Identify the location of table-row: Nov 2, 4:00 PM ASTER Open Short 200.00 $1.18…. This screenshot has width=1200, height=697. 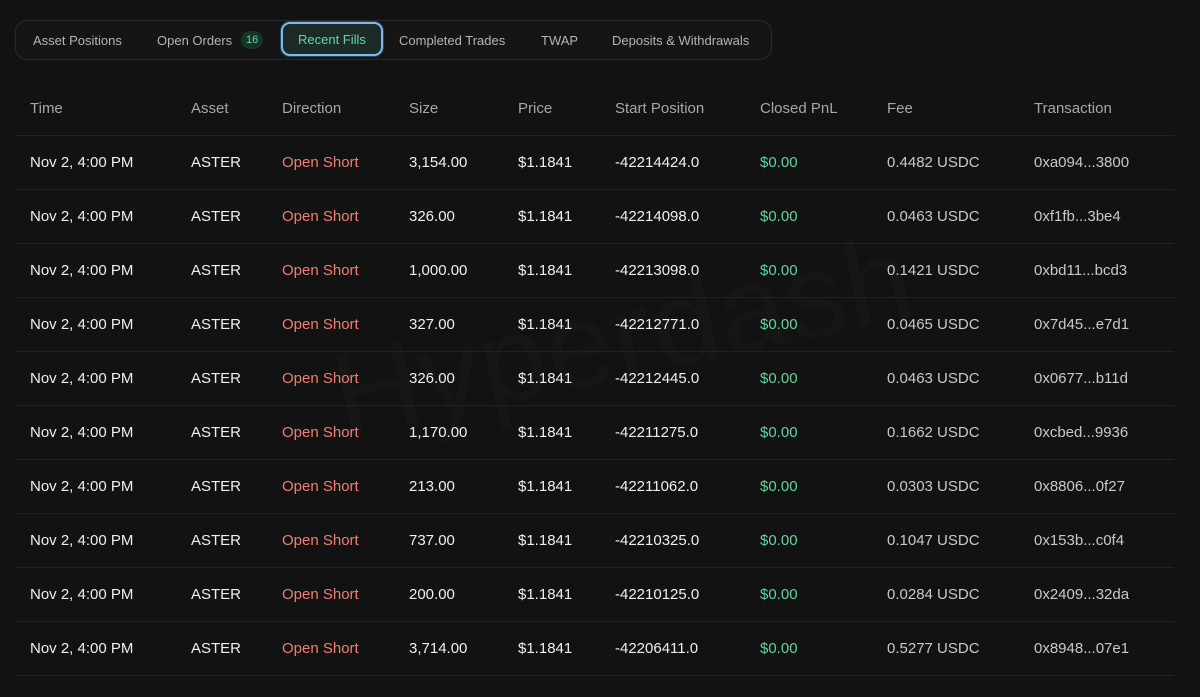
(595, 594).